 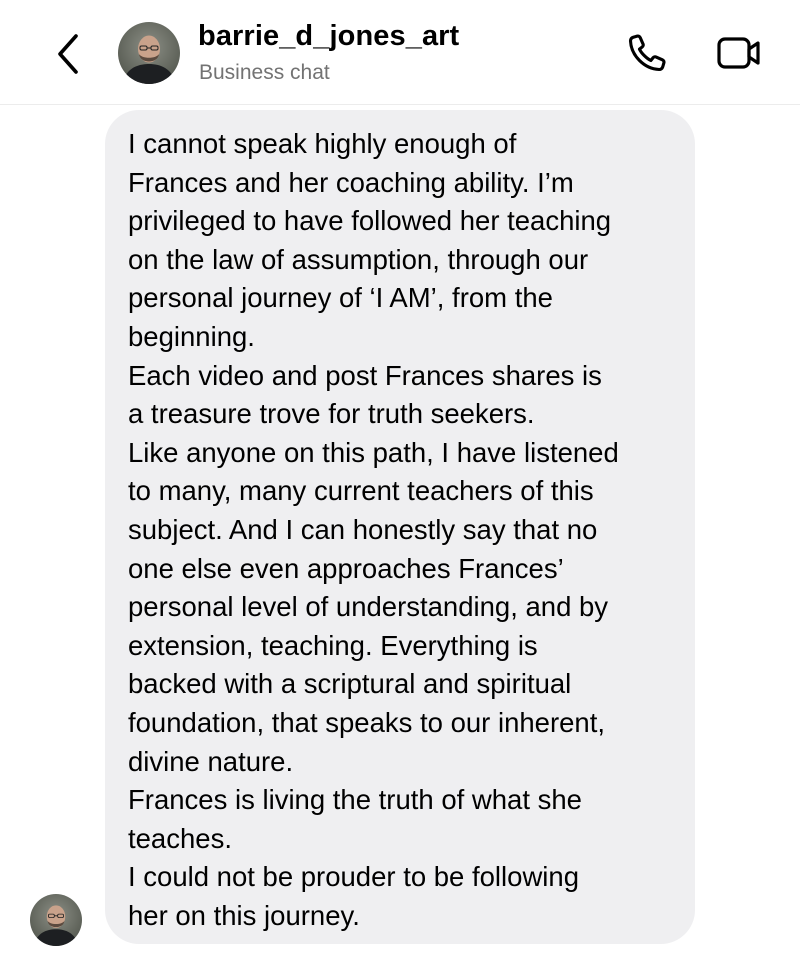 I want to click on message-line: on the law of assumption, through our, so click(x=358, y=259).